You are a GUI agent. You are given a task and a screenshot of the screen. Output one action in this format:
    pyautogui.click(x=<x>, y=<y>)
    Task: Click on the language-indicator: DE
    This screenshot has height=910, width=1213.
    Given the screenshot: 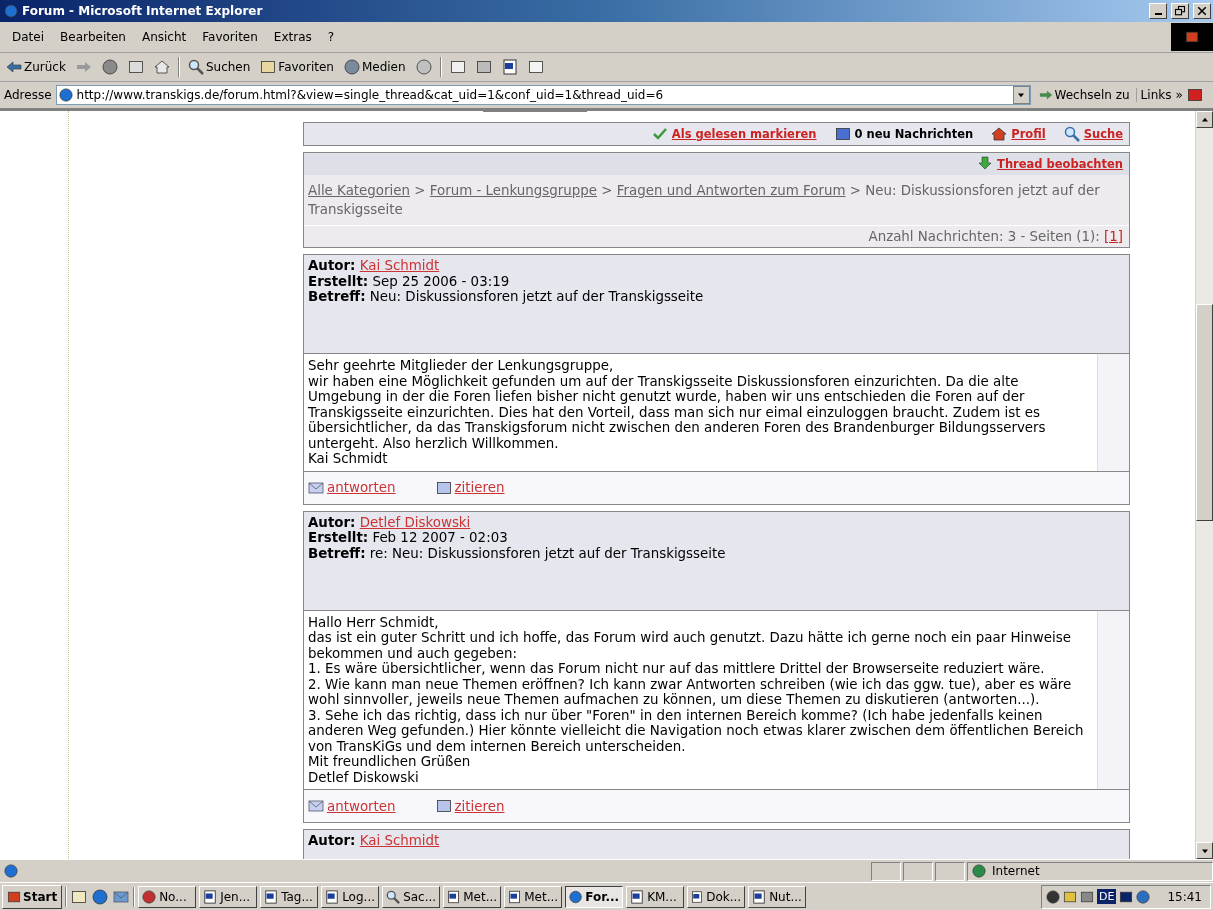 What is the action you would take?
    pyautogui.click(x=1107, y=896)
    